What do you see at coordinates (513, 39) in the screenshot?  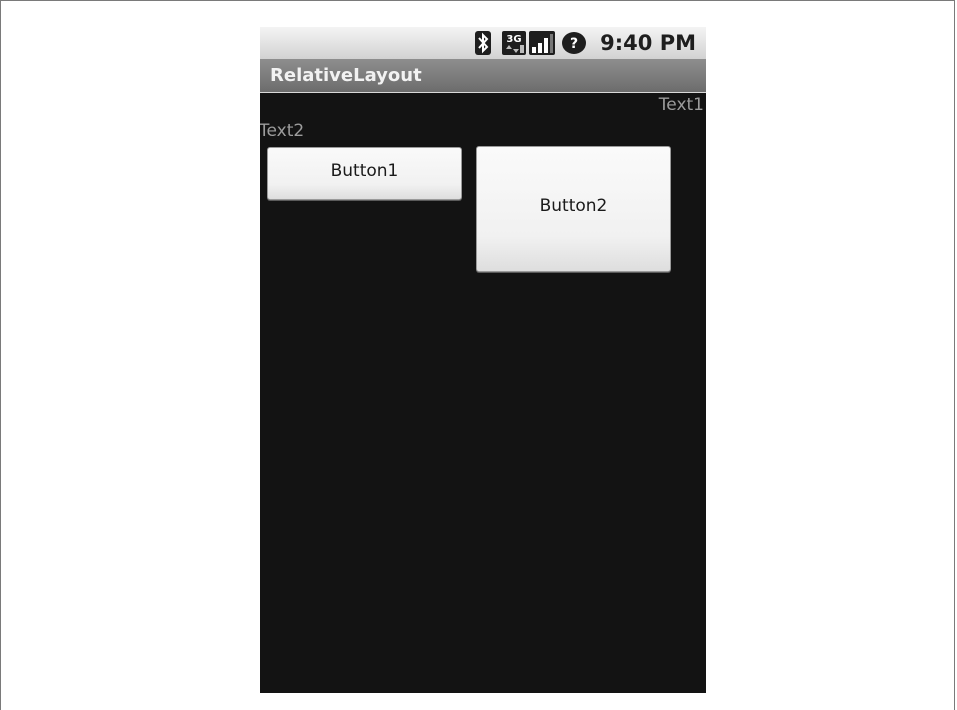 I see `svg-text: 3G` at bounding box center [513, 39].